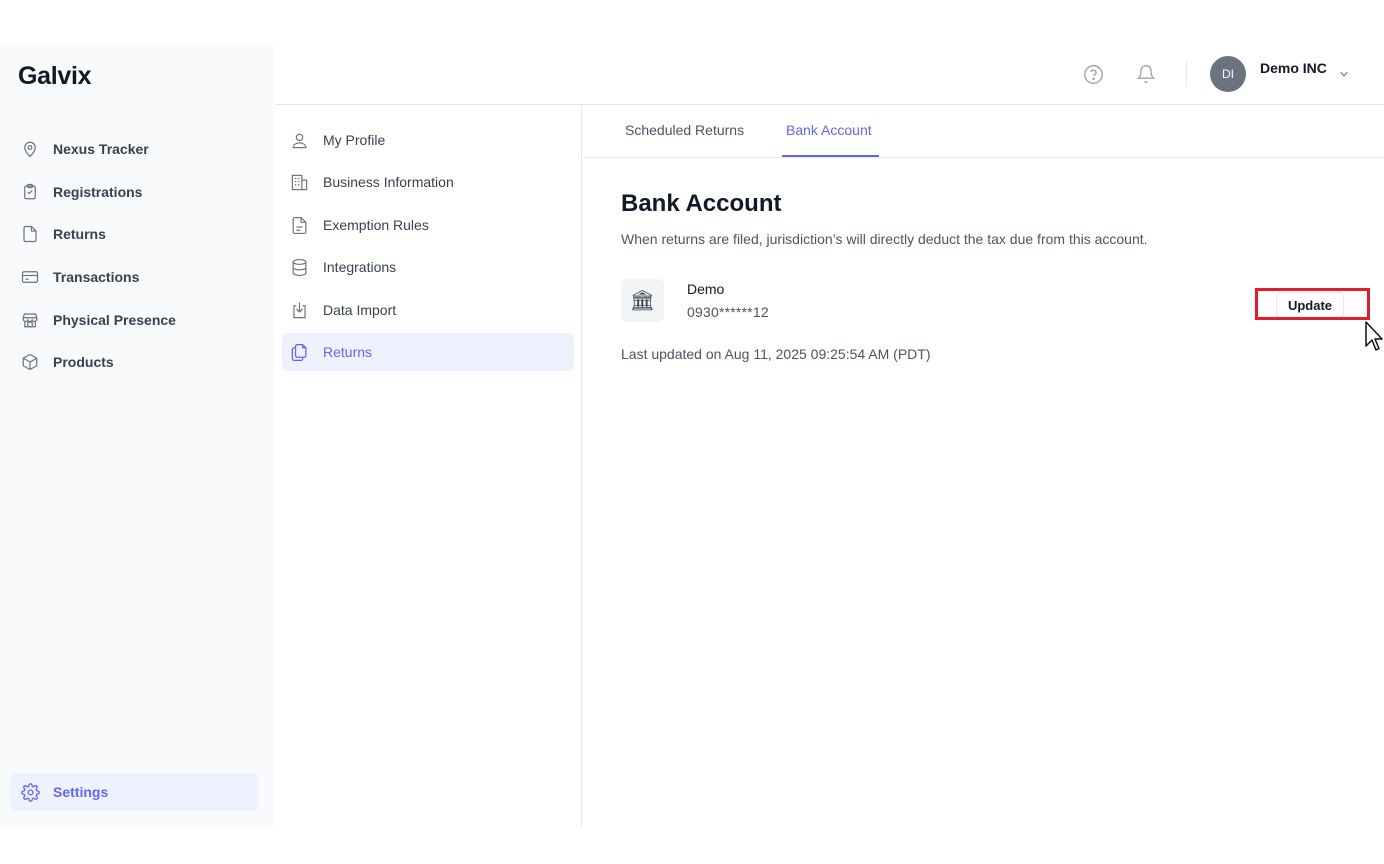 The height and width of the screenshot is (864, 1384). Describe the element at coordinates (829, 130) in the screenshot. I see `tab-bank-account: Bank Account` at that location.